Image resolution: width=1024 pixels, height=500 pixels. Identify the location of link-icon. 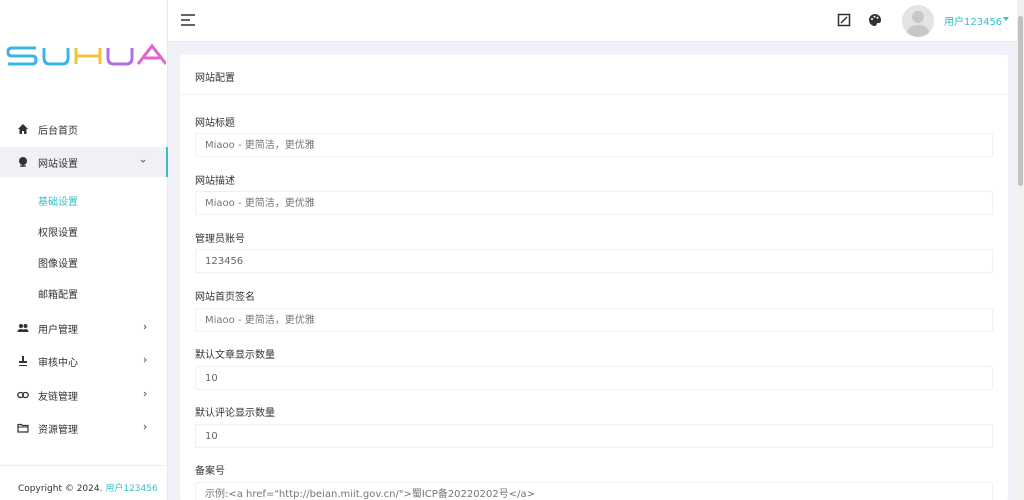
(23, 395).